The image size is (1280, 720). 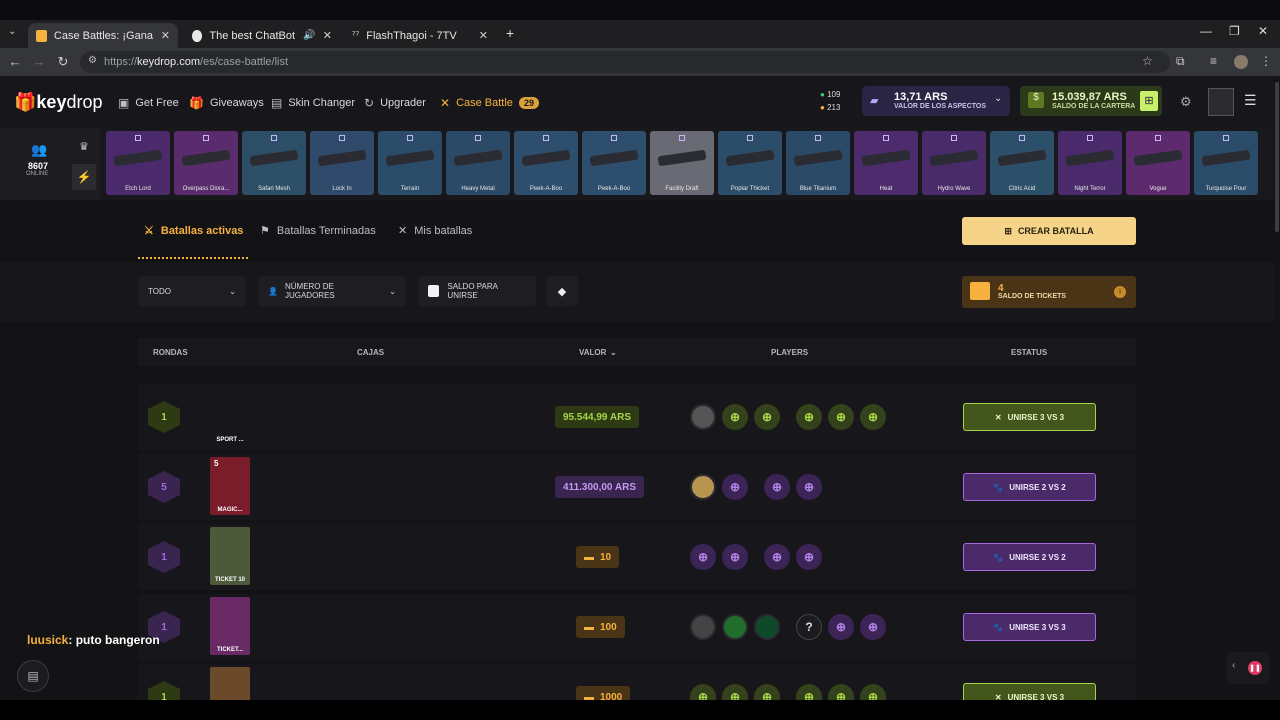 I want to click on wallet-balance-box: $ 15.039,87 ARS SALDO DE LA CARTERA ⊞, so click(x=1091, y=101).